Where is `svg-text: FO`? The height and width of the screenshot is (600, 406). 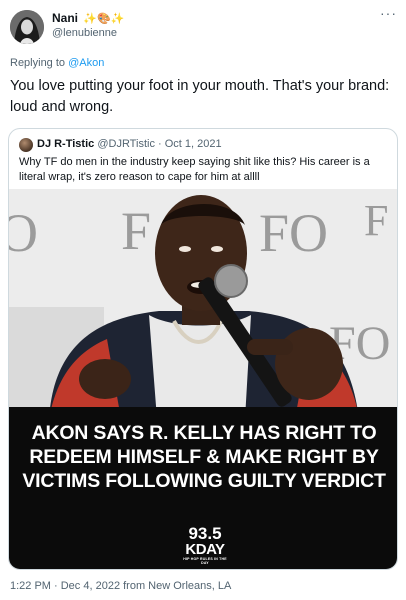
svg-text: FO is located at coordinates (293, 233).